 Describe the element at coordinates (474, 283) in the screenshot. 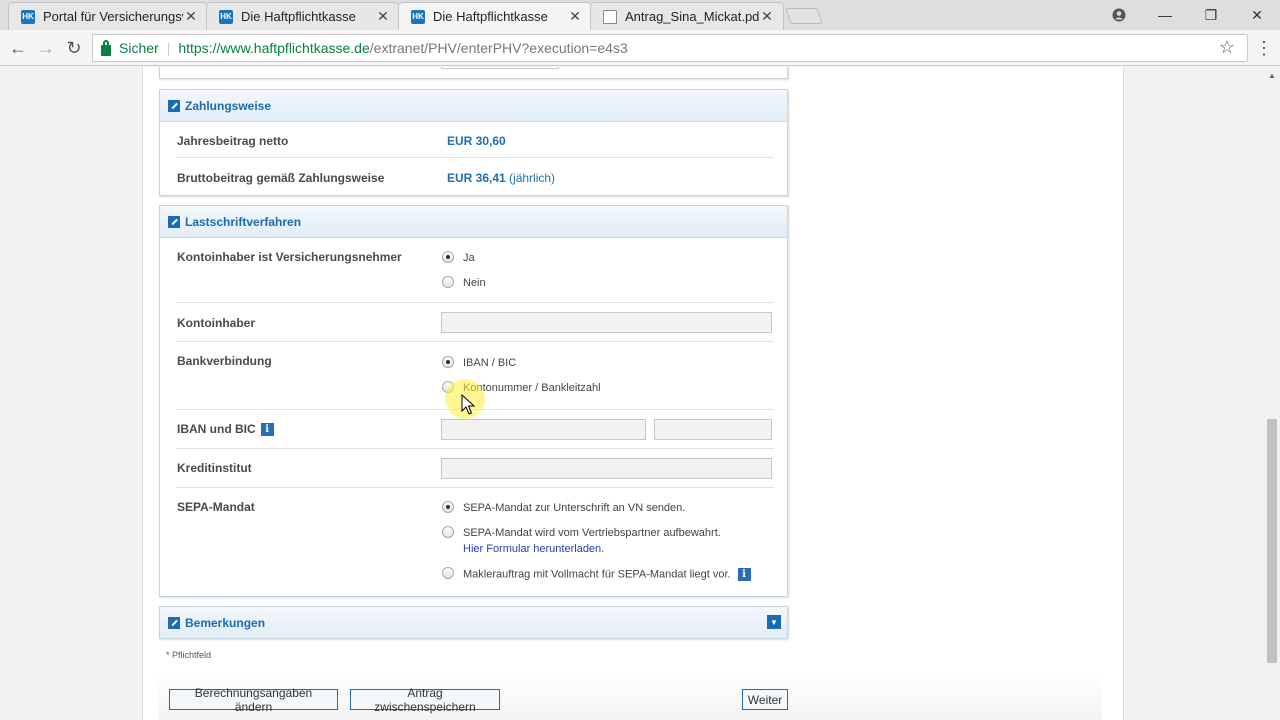

I see `radio-label: Nein` at that location.